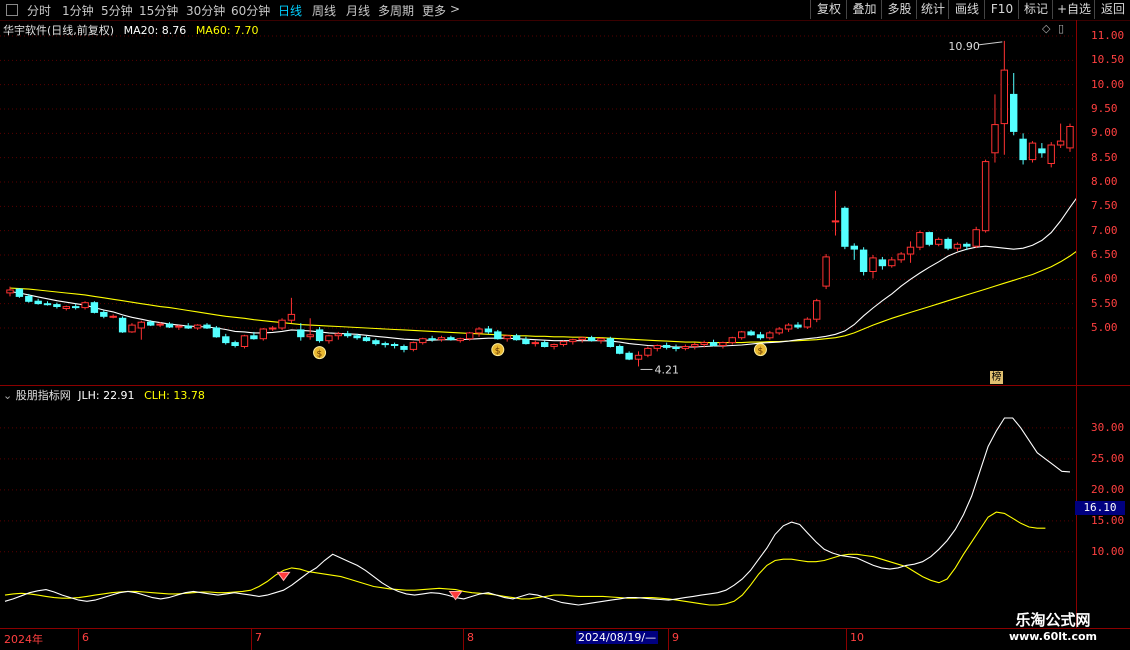 This screenshot has height=650, width=1130. What do you see at coordinates (158, 10) in the screenshot?
I see `period-tab-15min: 15分钟` at bounding box center [158, 10].